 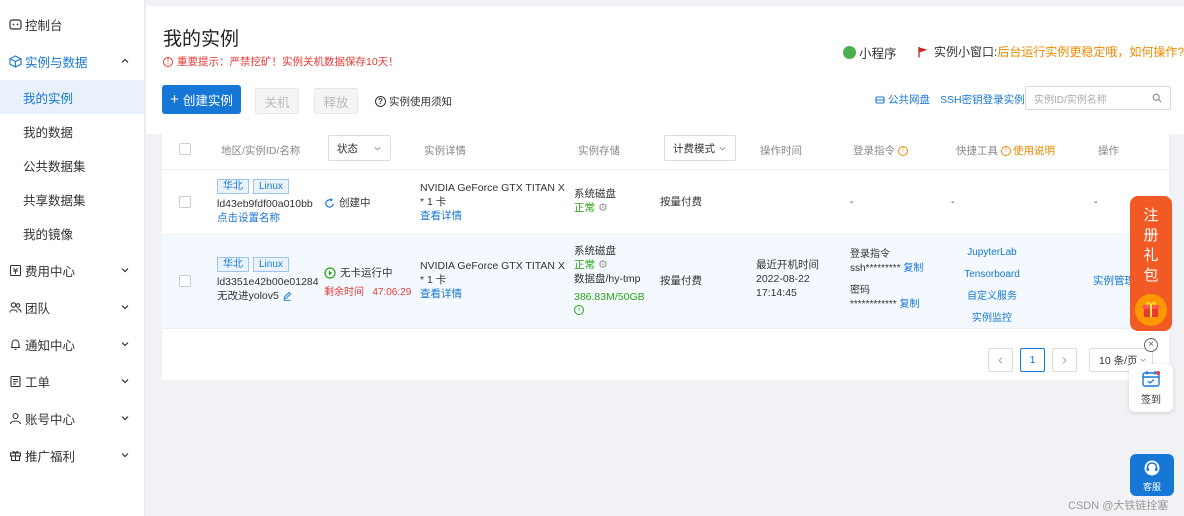 What do you see at coordinates (359, 148) in the screenshot?
I see `status-filter-dropdown: 状态` at bounding box center [359, 148].